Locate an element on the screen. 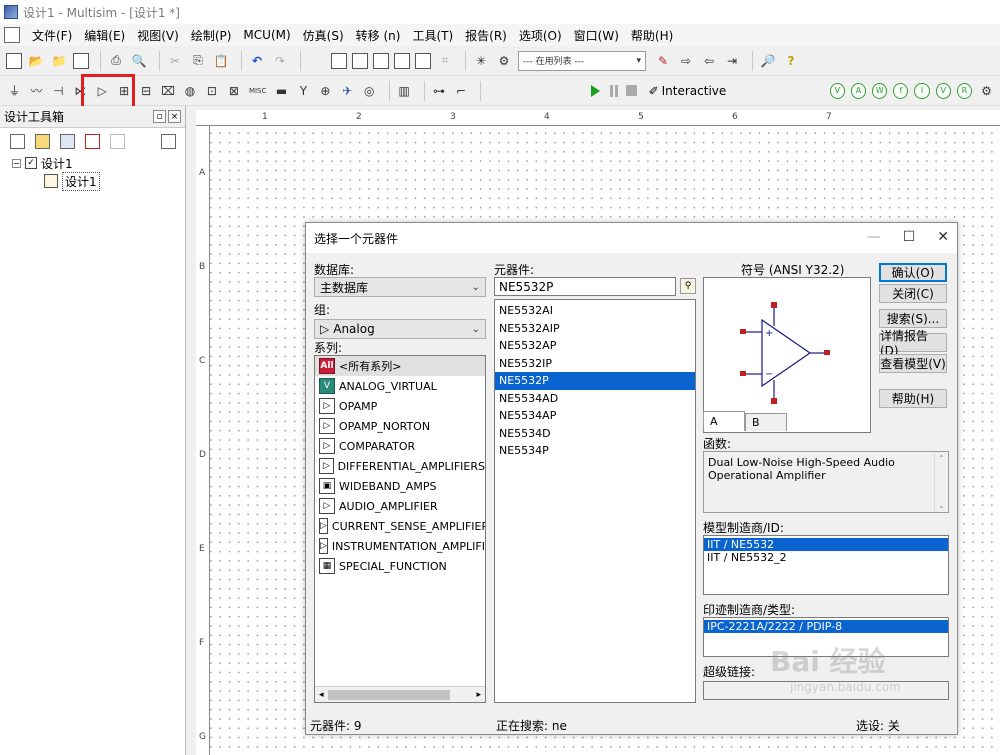  menu-place: 绘制(P) is located at coordinates (211, 35).